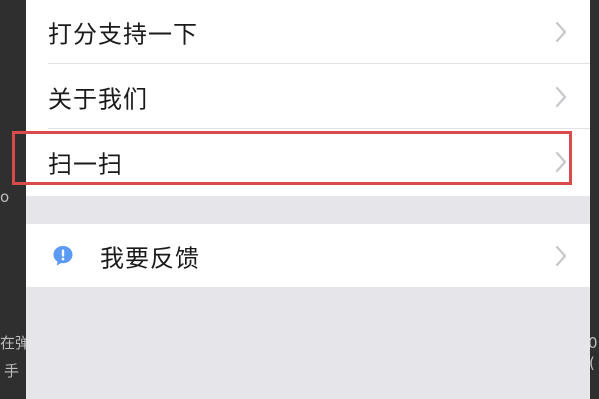 This screenshot has height=399, width=599. I want to click on menu-item-feedback: 我要反馈, so click(308, 255).